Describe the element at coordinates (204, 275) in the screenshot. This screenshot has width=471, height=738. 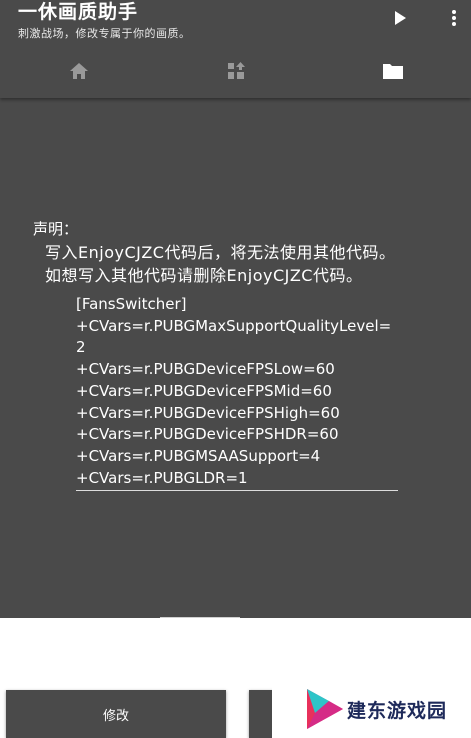
I see `notice-line-2: 如想写入其他代码请删除EnjoyCJZC代码。` at that location.